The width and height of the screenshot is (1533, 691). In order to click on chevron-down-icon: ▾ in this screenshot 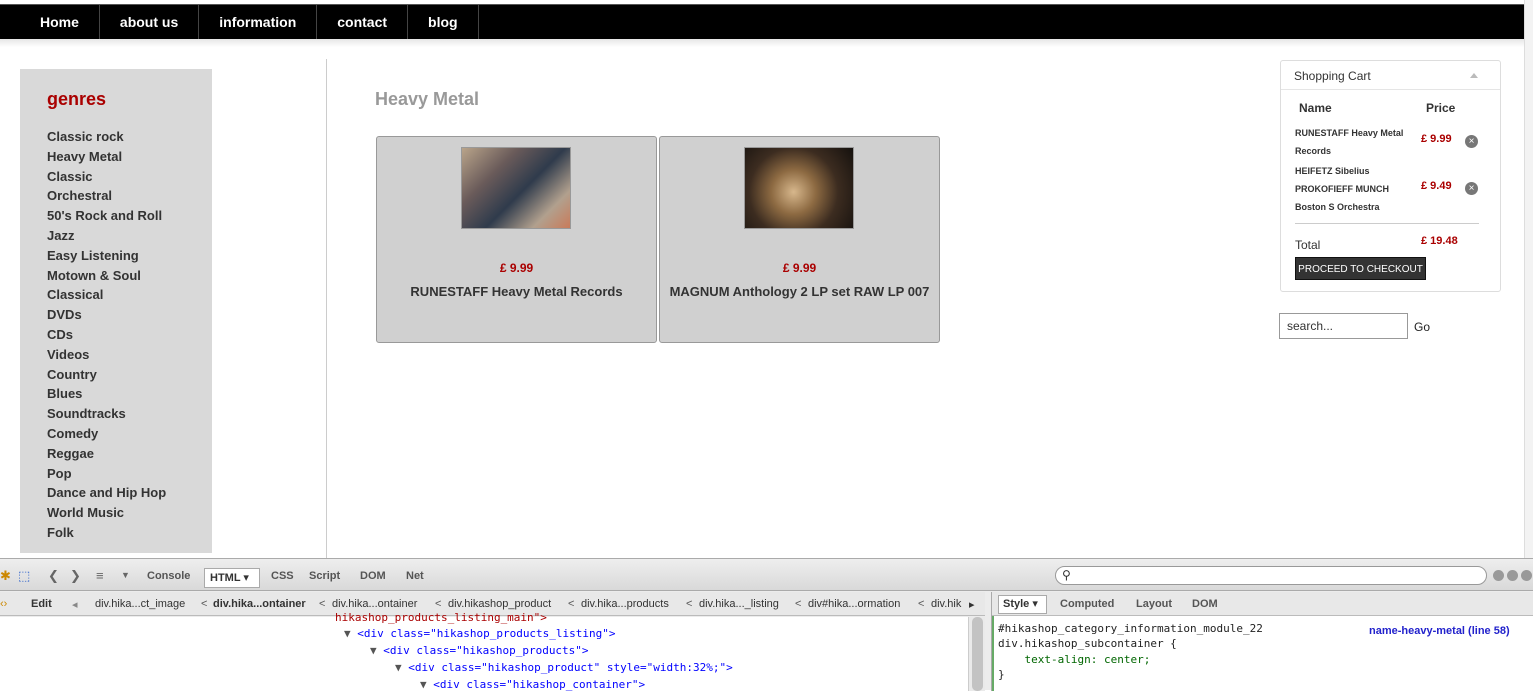, I will do `click(1035, 604)`.